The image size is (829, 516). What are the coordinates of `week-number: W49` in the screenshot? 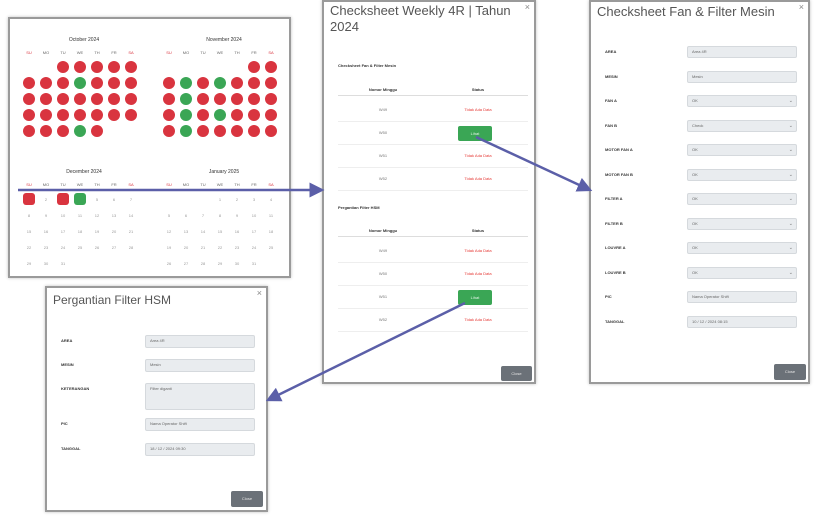 It's located at (383, 250).